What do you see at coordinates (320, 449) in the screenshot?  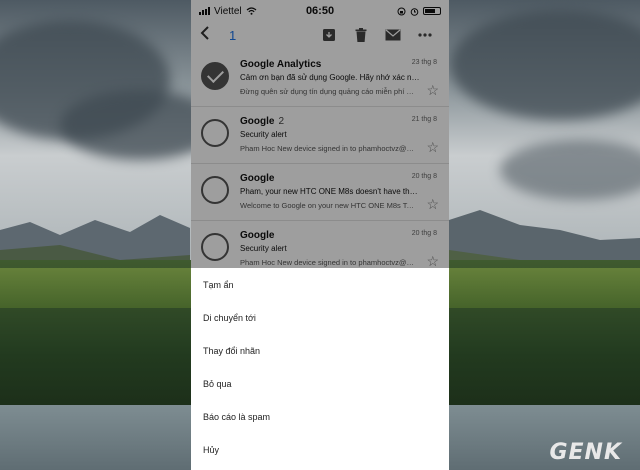 I see `cancel-option: Hủy` at bounding box center [320, 449].